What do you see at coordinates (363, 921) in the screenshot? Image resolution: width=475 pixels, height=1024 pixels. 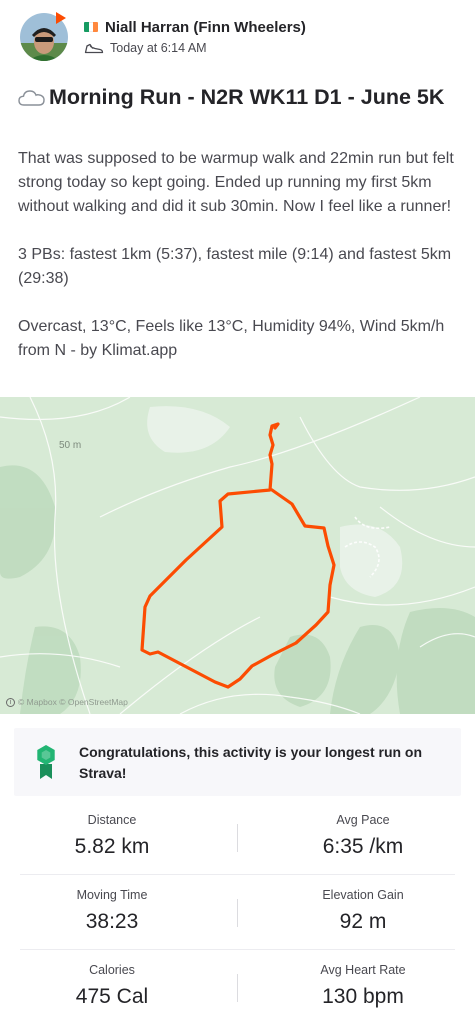 I see `stat-value: 92 m` at bounding box center [363, 921].